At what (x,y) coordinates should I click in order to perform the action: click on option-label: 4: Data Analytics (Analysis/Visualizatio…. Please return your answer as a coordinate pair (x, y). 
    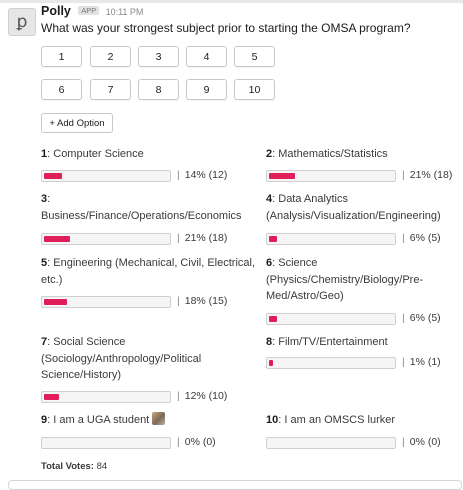
    Looking at the image, I should click on (353, 207).